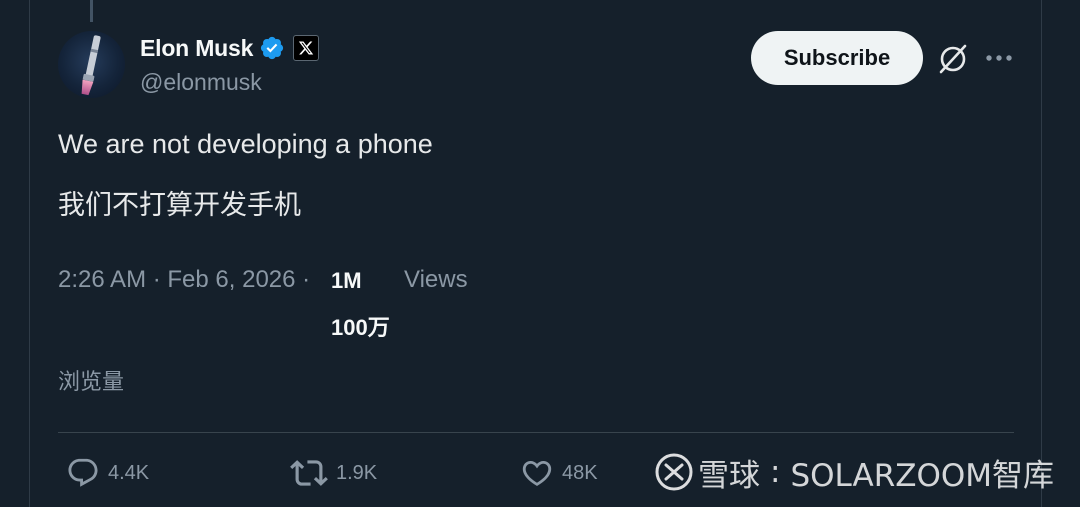 The width and height of the screenshot is (1080, 507). Describe the element at coordinates (129, 472) in the screenshot. I see `reply-count: 4.4K` at that location.